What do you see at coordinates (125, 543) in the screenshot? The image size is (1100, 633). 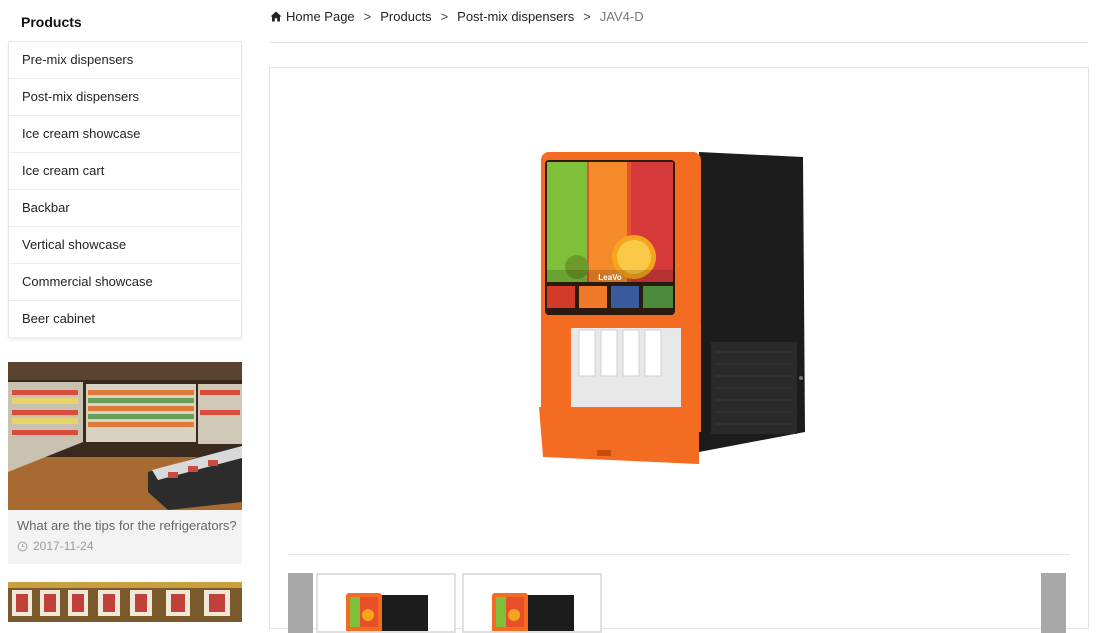 I see `news-date: 2017-11-24` at bounding box center [125, 543].